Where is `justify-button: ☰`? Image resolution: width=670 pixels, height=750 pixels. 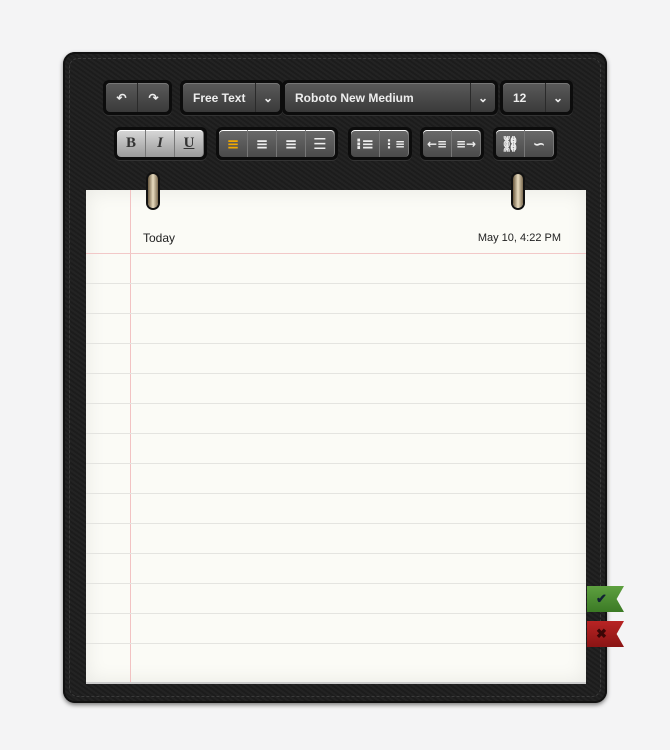
justify-button: ☰ is located at coordinates (320, 143).